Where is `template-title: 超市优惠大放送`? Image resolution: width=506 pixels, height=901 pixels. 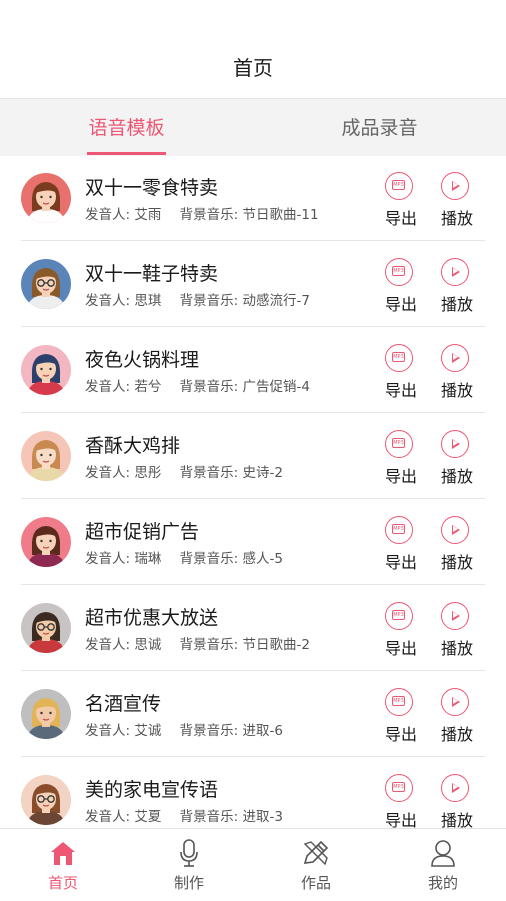 template-title: 超市优惠大放送 is located at coordinates (152, 618).